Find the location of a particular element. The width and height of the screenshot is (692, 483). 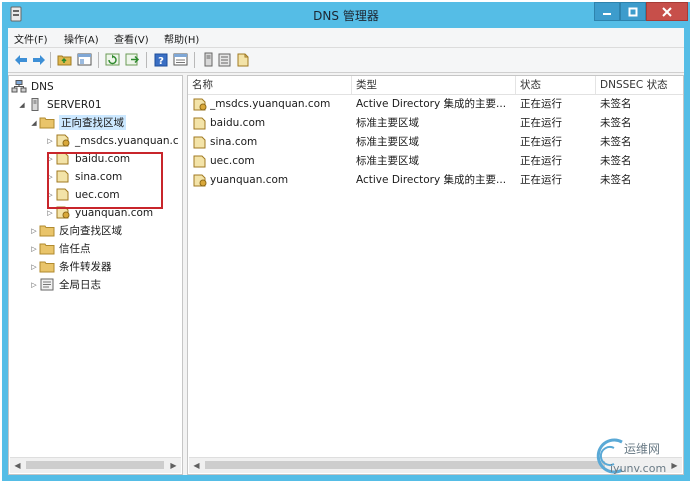

menu-bar: 文件(F) 操作(A) 查看(V) 帮助(H) is located at coordinates (346, 38).